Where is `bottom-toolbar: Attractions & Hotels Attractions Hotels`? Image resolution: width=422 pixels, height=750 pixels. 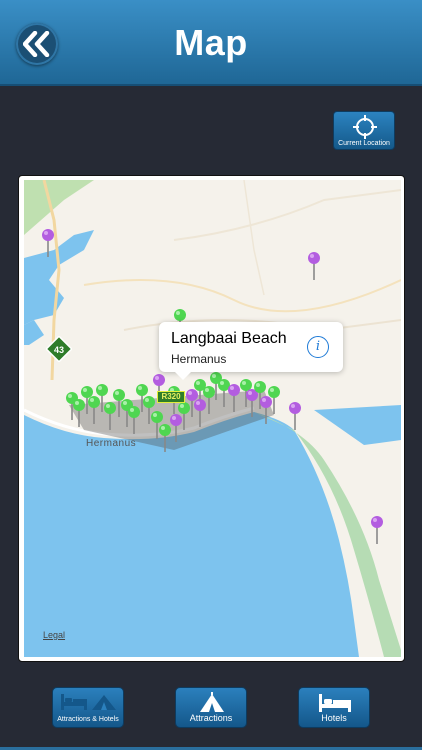
bottom-toolbar: Attractions & Hotels Attractions Hotels is located at coordinates (211, 714).